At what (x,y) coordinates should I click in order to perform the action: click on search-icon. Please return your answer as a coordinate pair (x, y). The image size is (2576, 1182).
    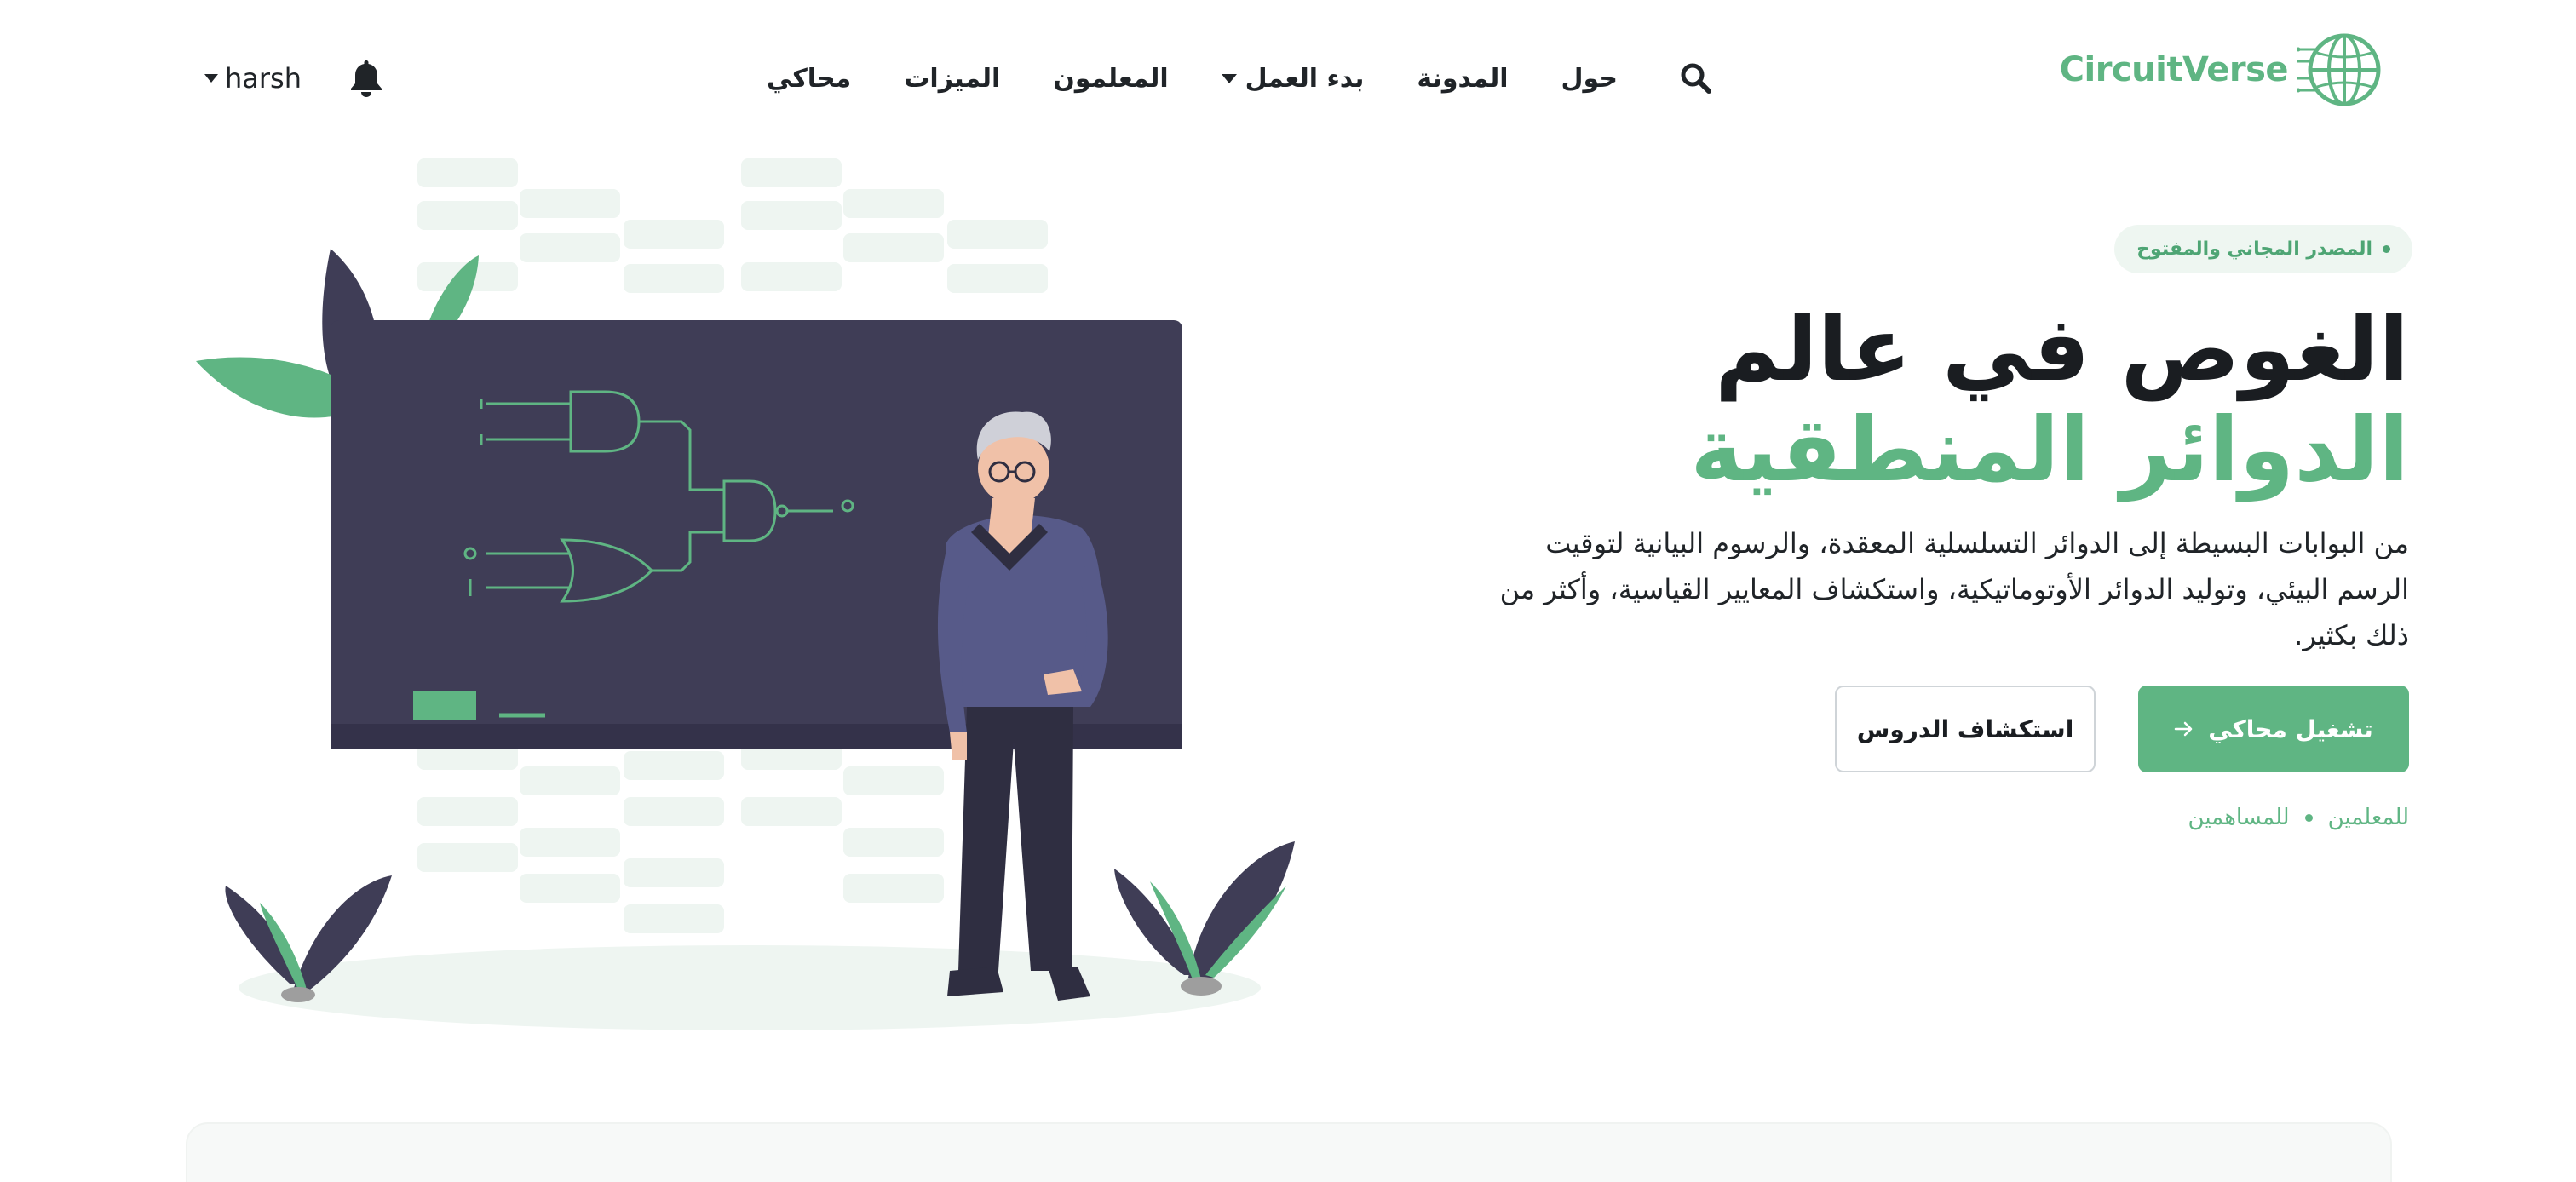
    Looking at the image, I should click on (1696, 78).